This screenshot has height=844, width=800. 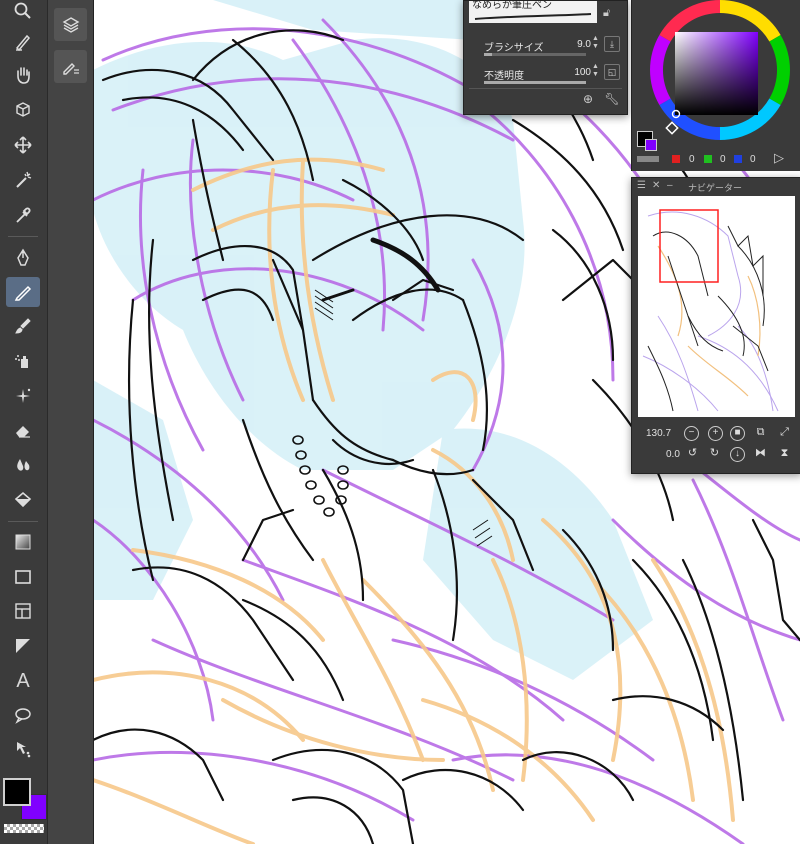 What do you see at coordinates (582, 72) in the screenshot?
I see `opacity-value: 100` at bounding box center [582, 72].